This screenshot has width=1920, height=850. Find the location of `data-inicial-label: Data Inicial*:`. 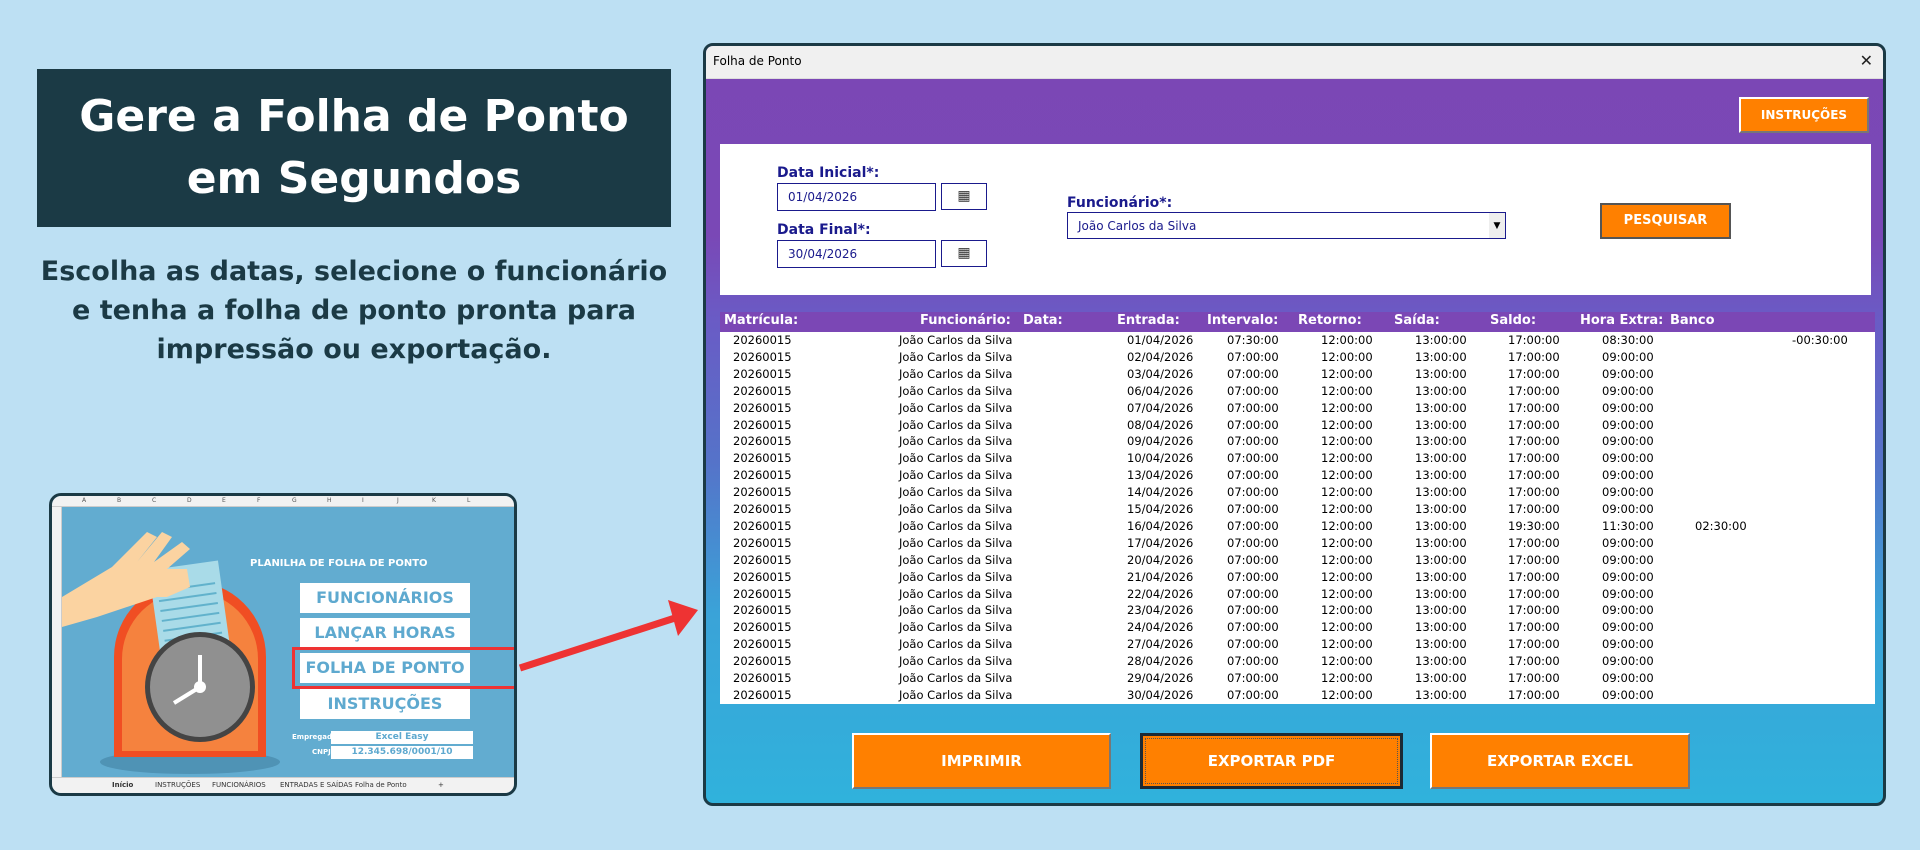

data-inicial-label: Data Inicial*: is located at coordinates (828, 173).